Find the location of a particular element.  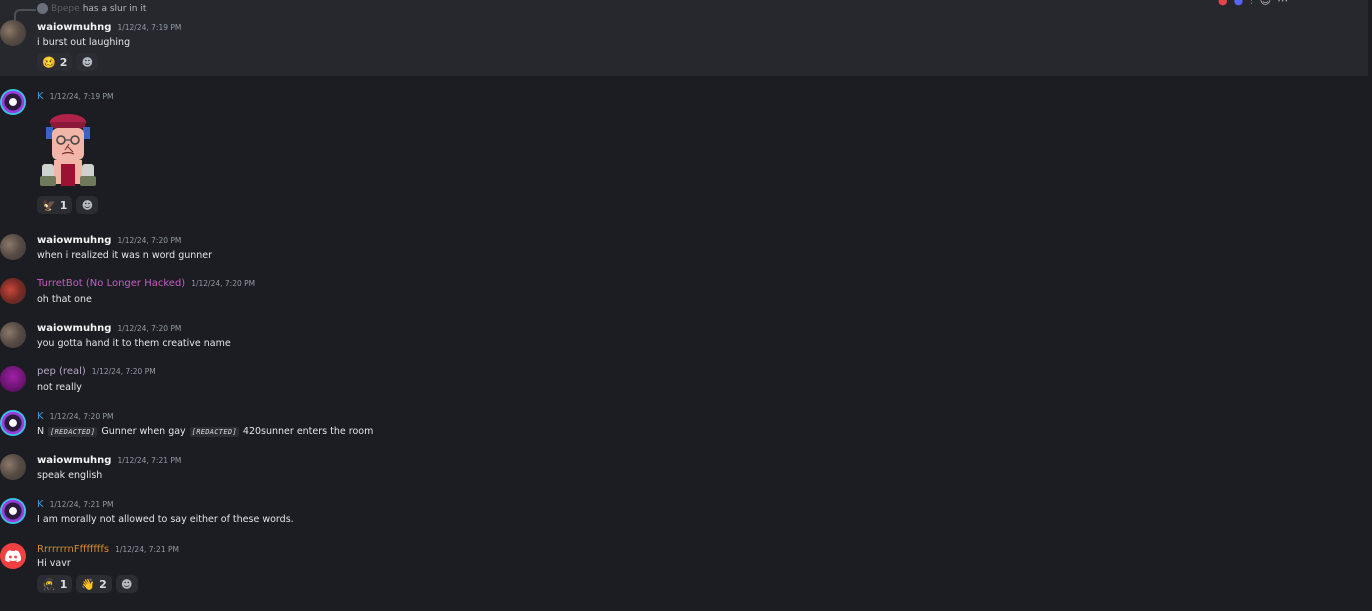

sticker-image is located at coordinates (68, 151).